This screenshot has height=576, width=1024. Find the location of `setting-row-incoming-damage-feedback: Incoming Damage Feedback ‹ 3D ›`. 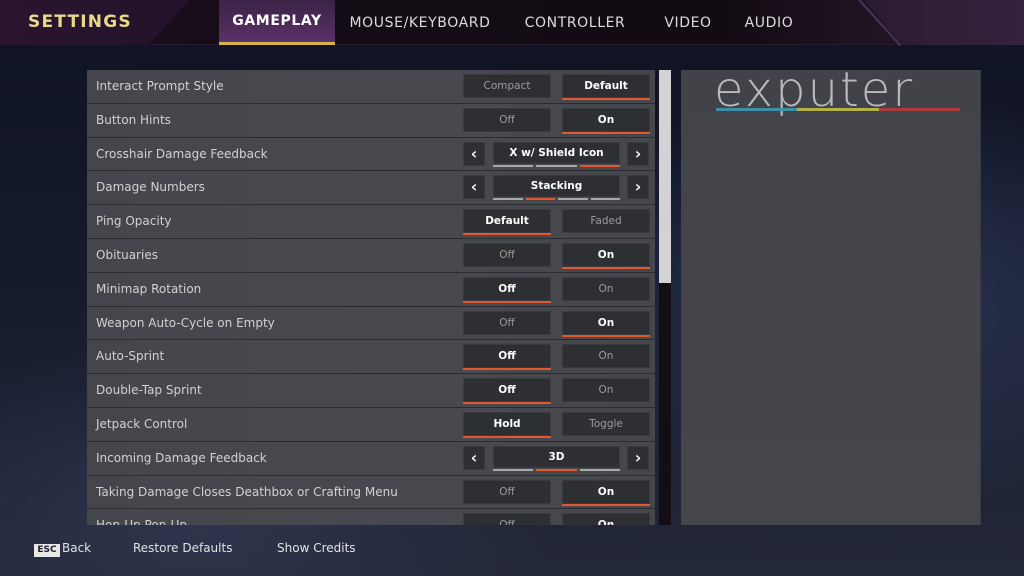

setting-row-incoming-damage-feedback: Incoming Damage Feedback ‹ 3D › is located at coordinates (371, 458).